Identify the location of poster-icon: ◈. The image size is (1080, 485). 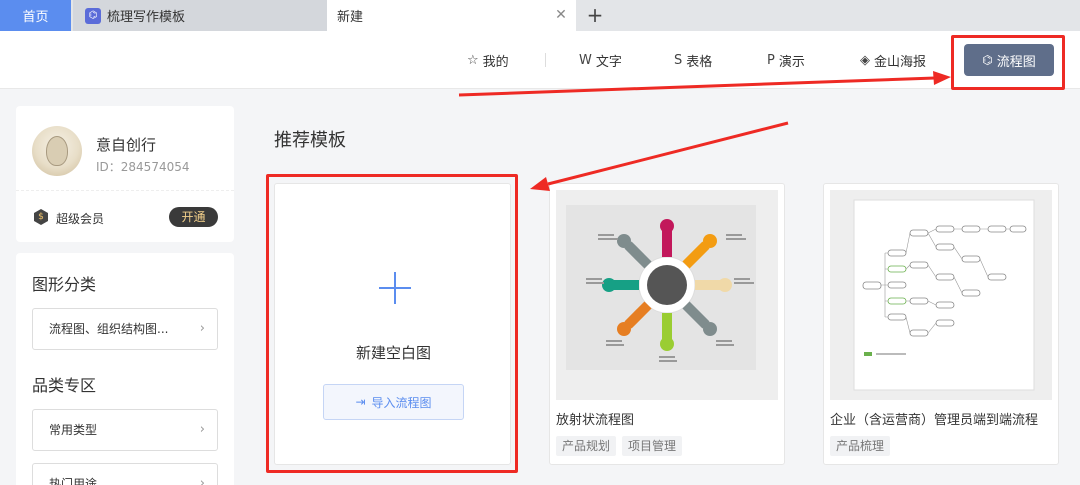
(865, 60).